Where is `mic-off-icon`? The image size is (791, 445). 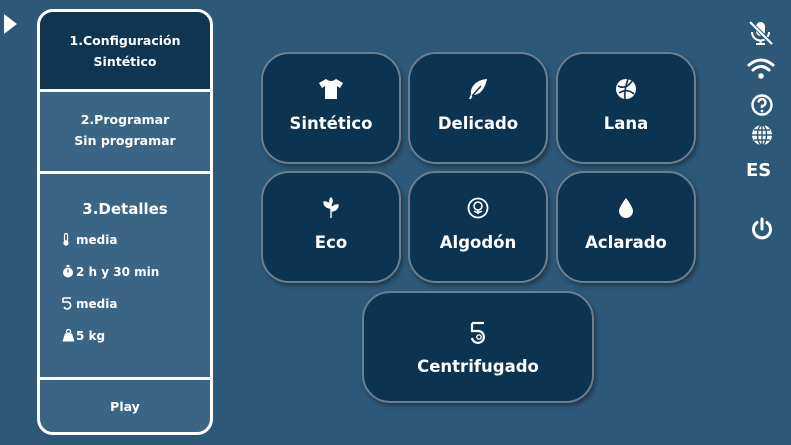 mic-off-icon is located at coordinates (761, 33).